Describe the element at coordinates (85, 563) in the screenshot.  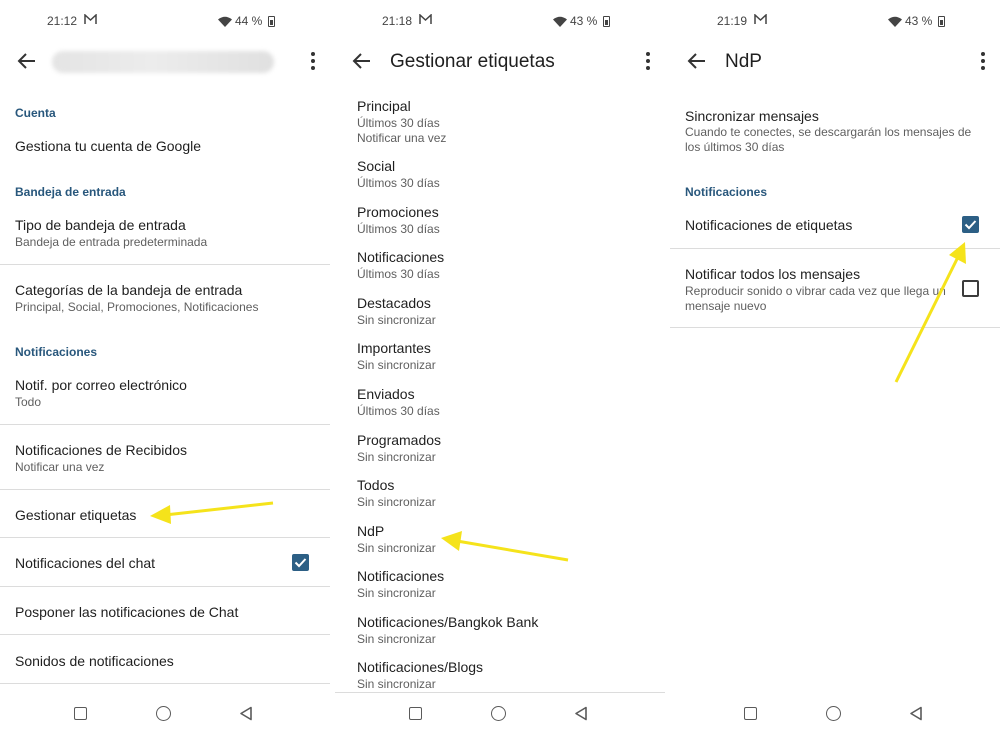
I see `item-notif-chat: Notificaciones del chat` at that location.